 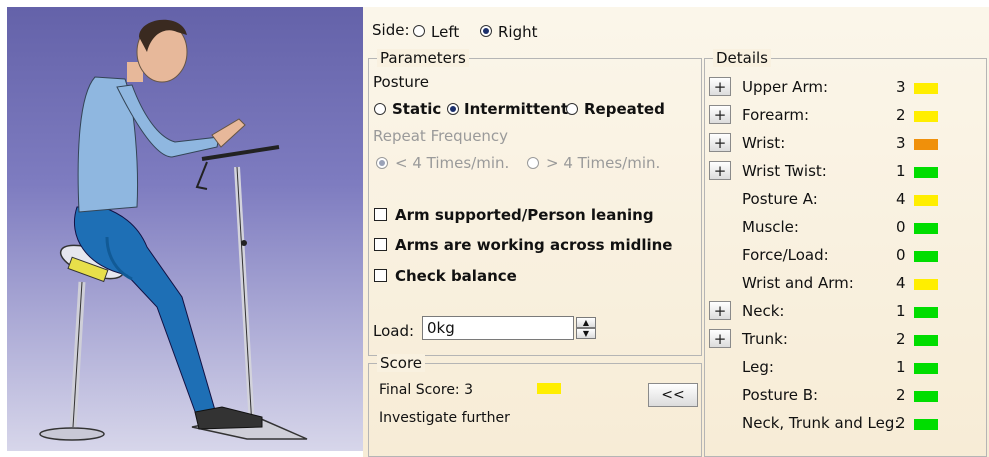 What do you see at coordinates (549, 388) in the screenshot?
I see `final-score-swatch` at bounding box center [549, 388].